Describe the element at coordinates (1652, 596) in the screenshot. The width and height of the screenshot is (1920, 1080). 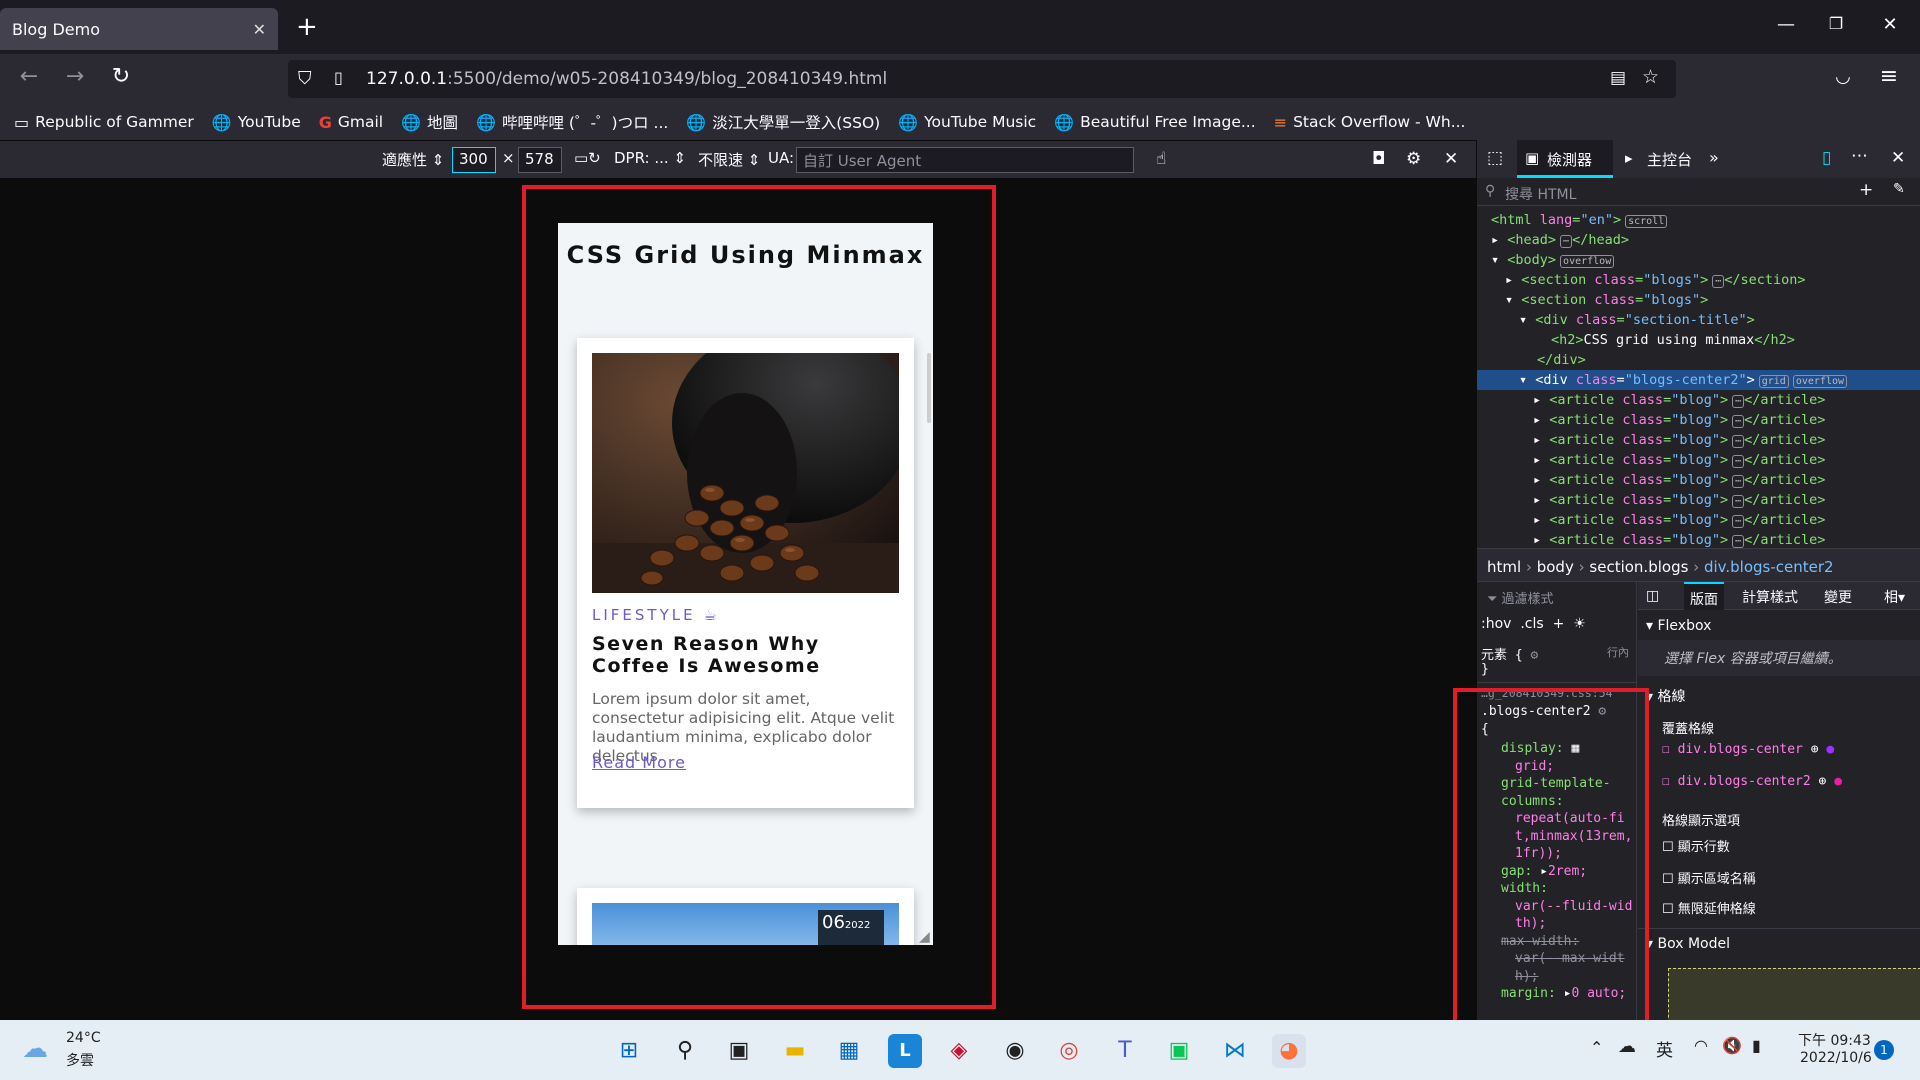
I see `sidebar-toggle-icon: ◫` at that location.